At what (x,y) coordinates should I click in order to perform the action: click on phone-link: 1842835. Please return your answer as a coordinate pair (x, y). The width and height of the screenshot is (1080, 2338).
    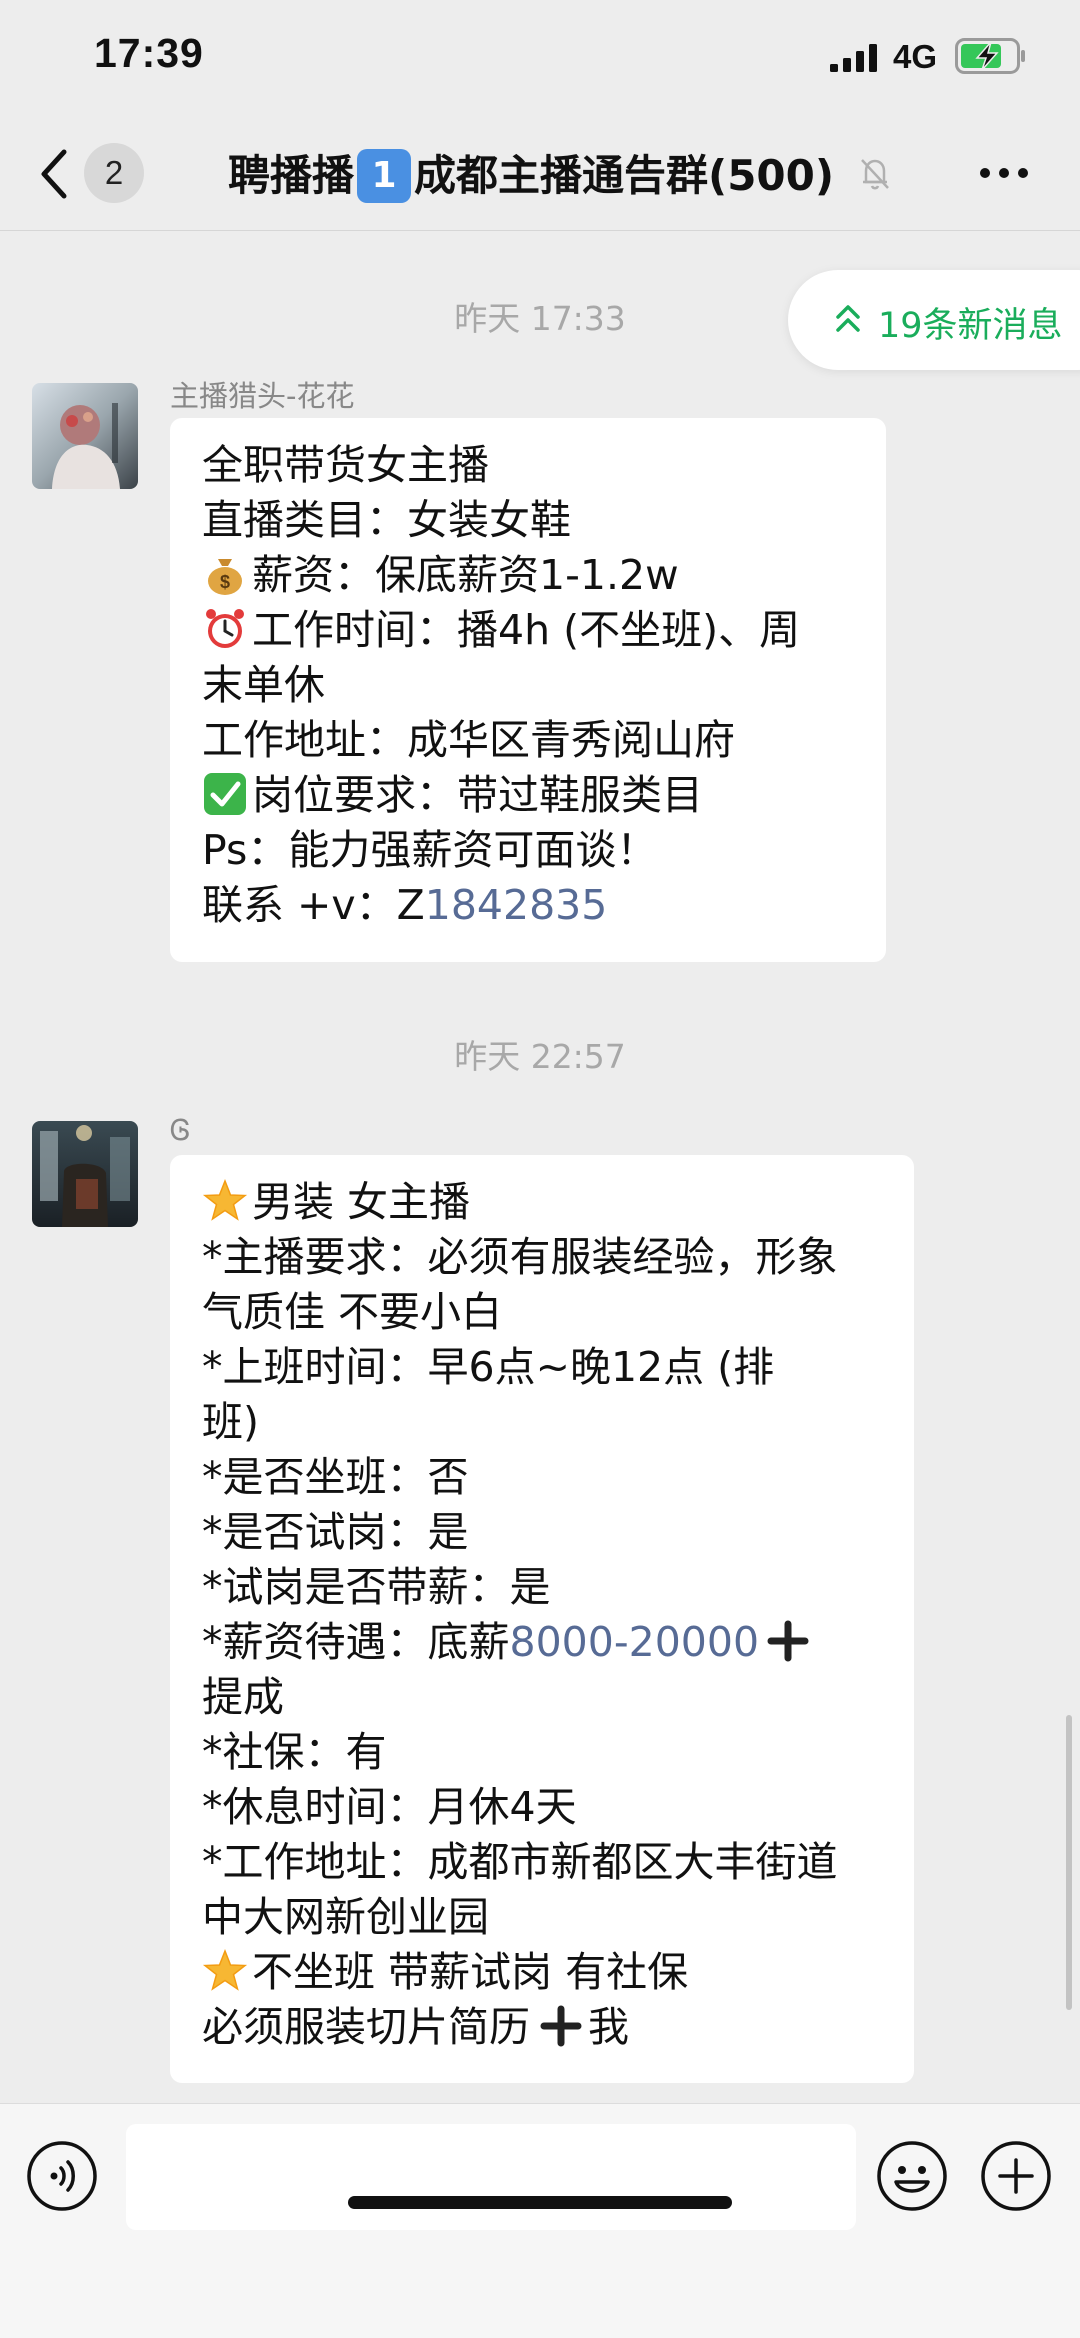
    Looking at the image, I should click on (516, 905).